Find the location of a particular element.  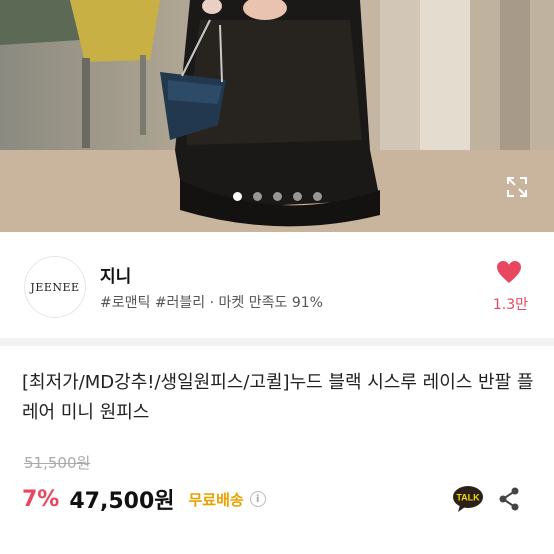

heart-icon is located at coordinates (509, 272).